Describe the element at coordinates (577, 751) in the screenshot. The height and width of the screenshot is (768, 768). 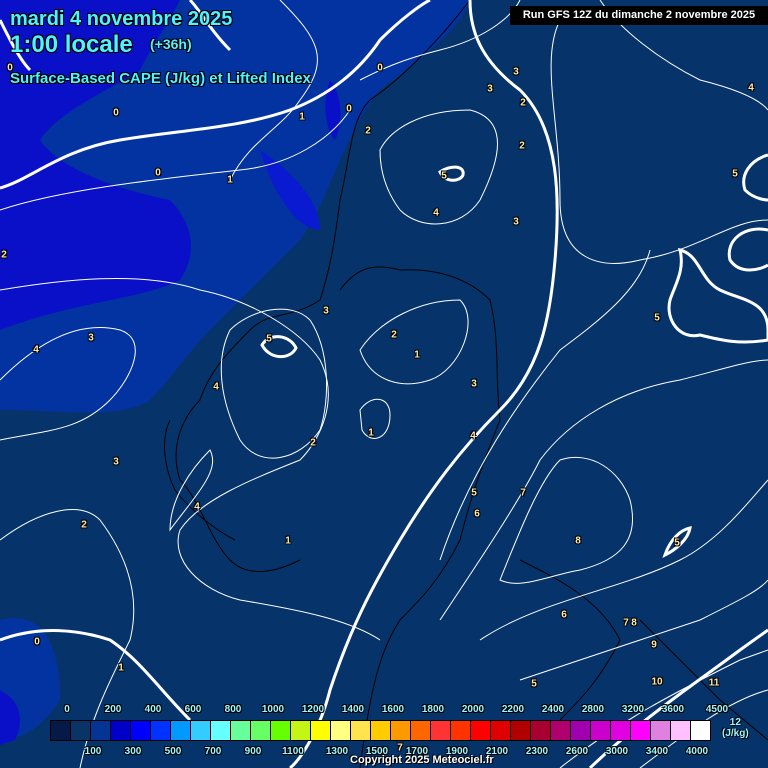
I see `legend-tick-bottom: 2600` at that location.